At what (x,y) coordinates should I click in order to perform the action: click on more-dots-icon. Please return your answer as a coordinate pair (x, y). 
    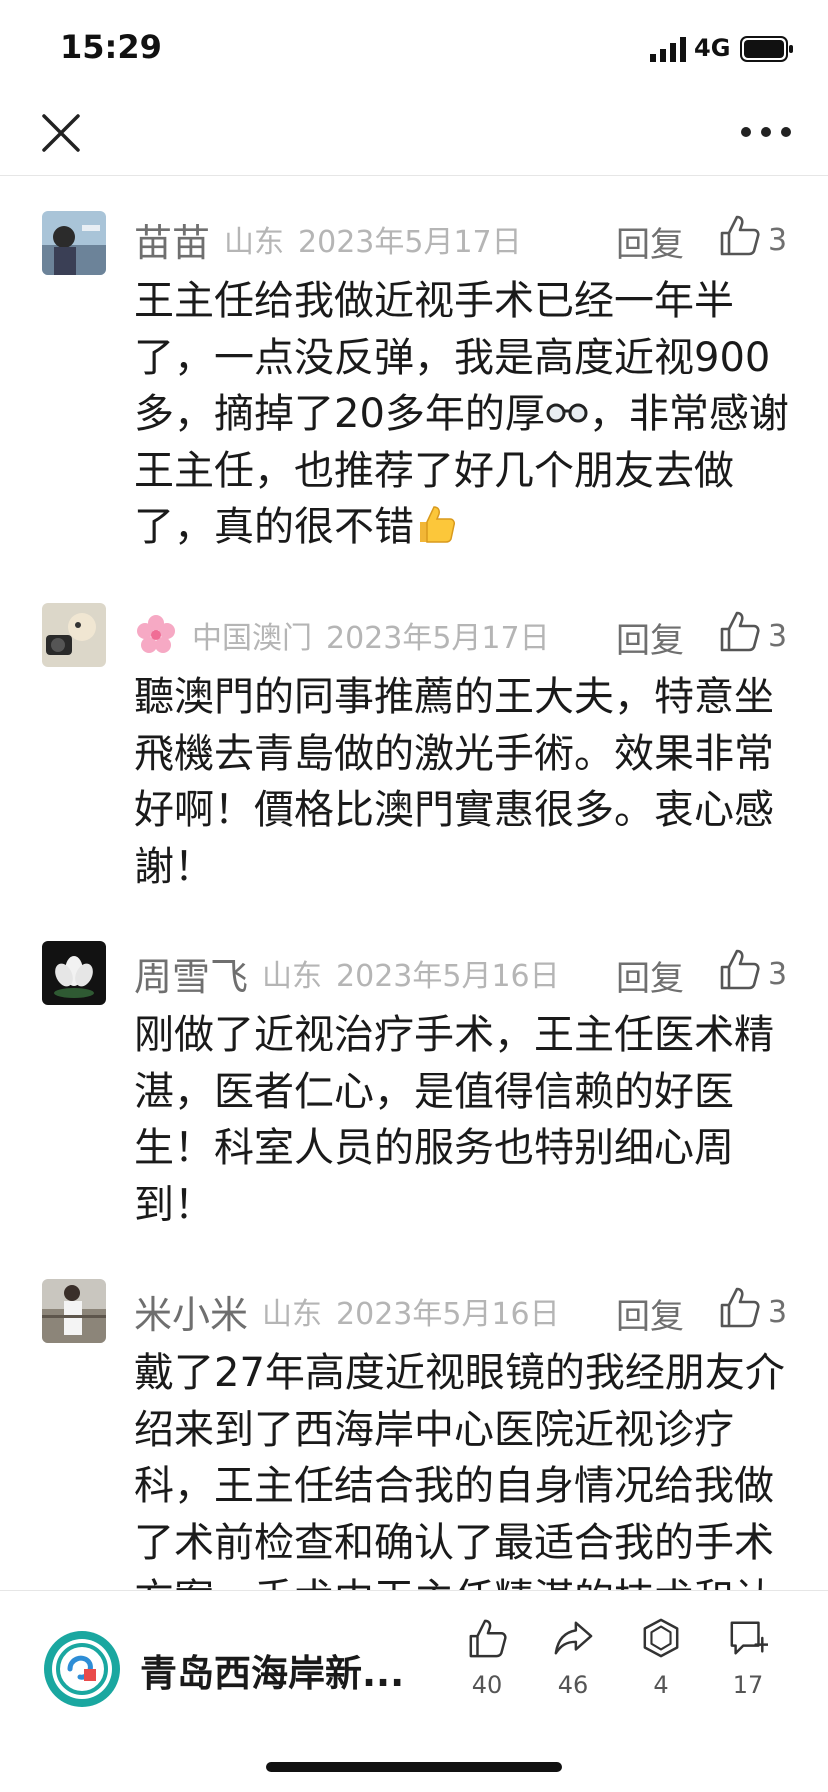
    Looking at the image, I should click on (766, 132).